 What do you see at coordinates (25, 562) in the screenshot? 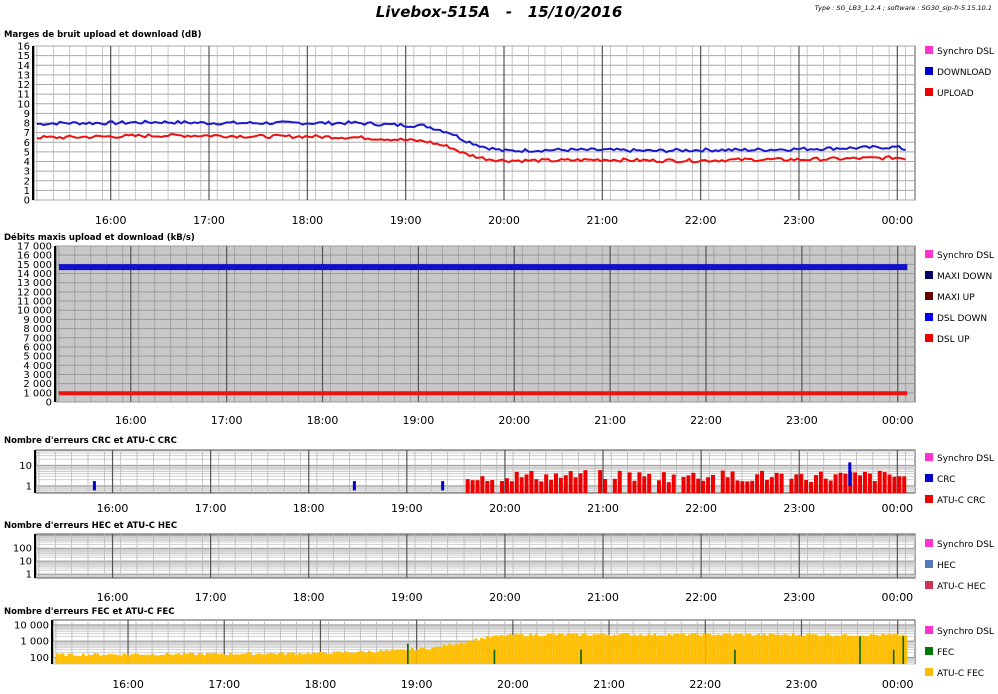
I see `y-tick-label: 10` at bounding box center [25, 562].